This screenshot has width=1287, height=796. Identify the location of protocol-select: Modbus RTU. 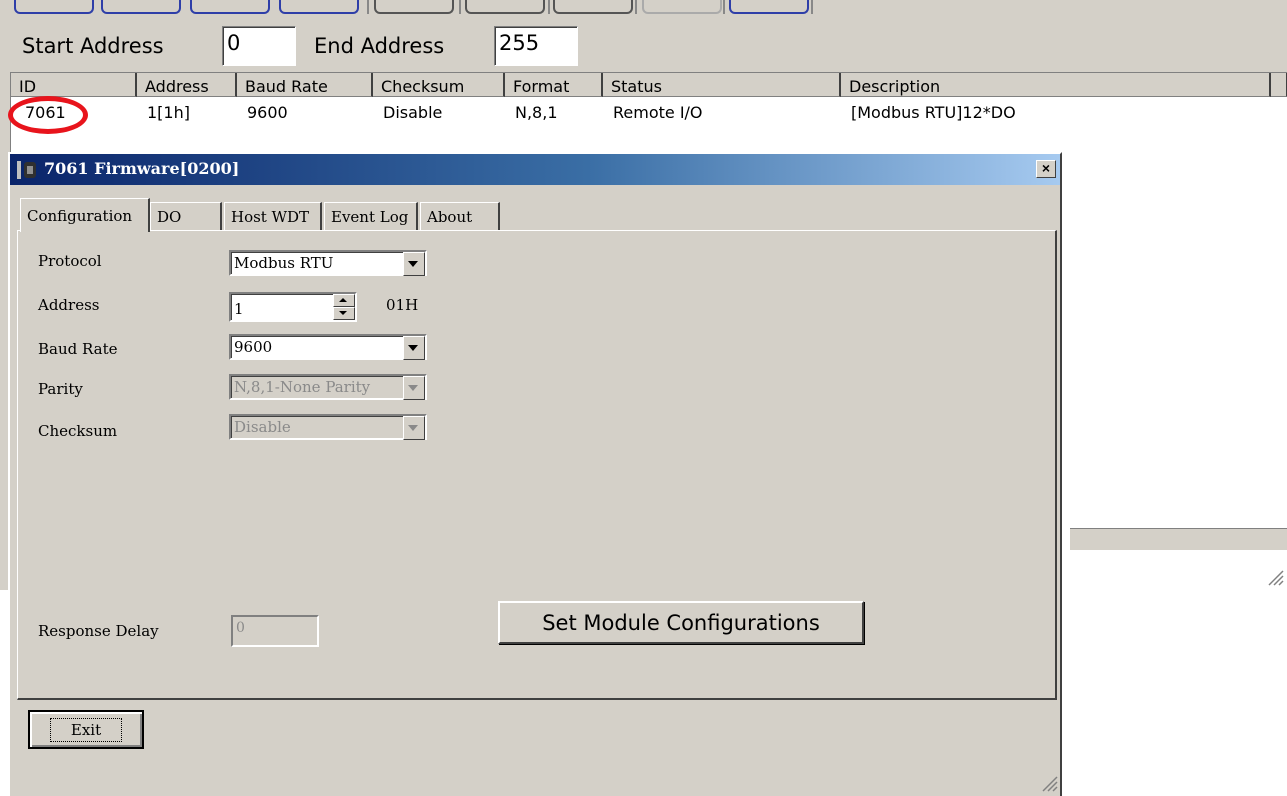
(328, 263).